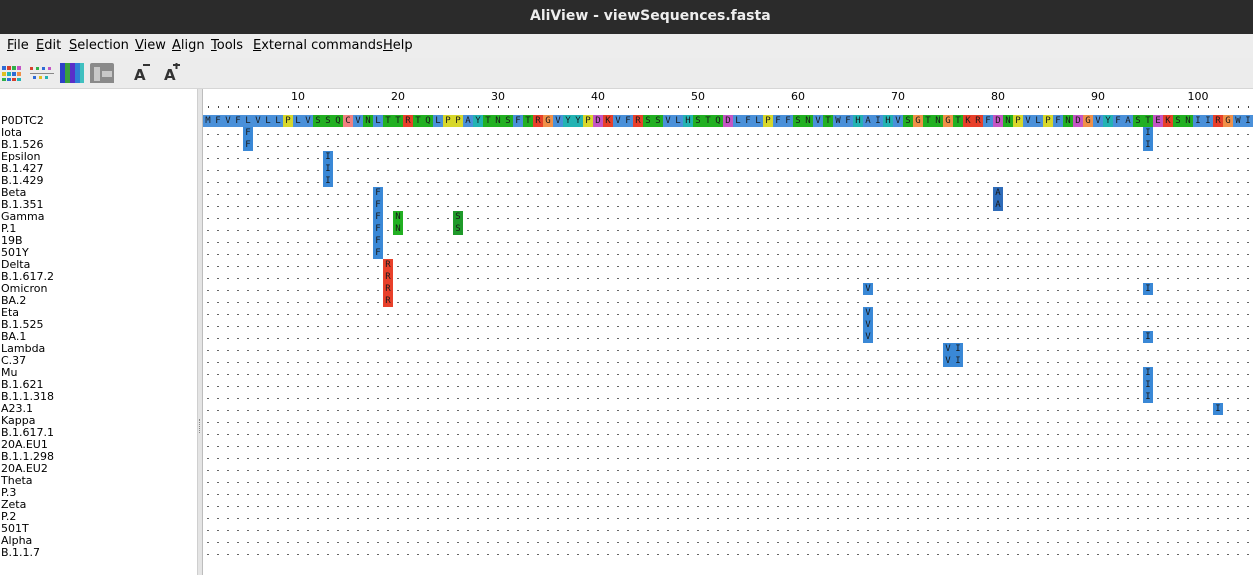  Describe the element at coordinates (72, 73) in the screenshot. I see `translate-icon` at that location.